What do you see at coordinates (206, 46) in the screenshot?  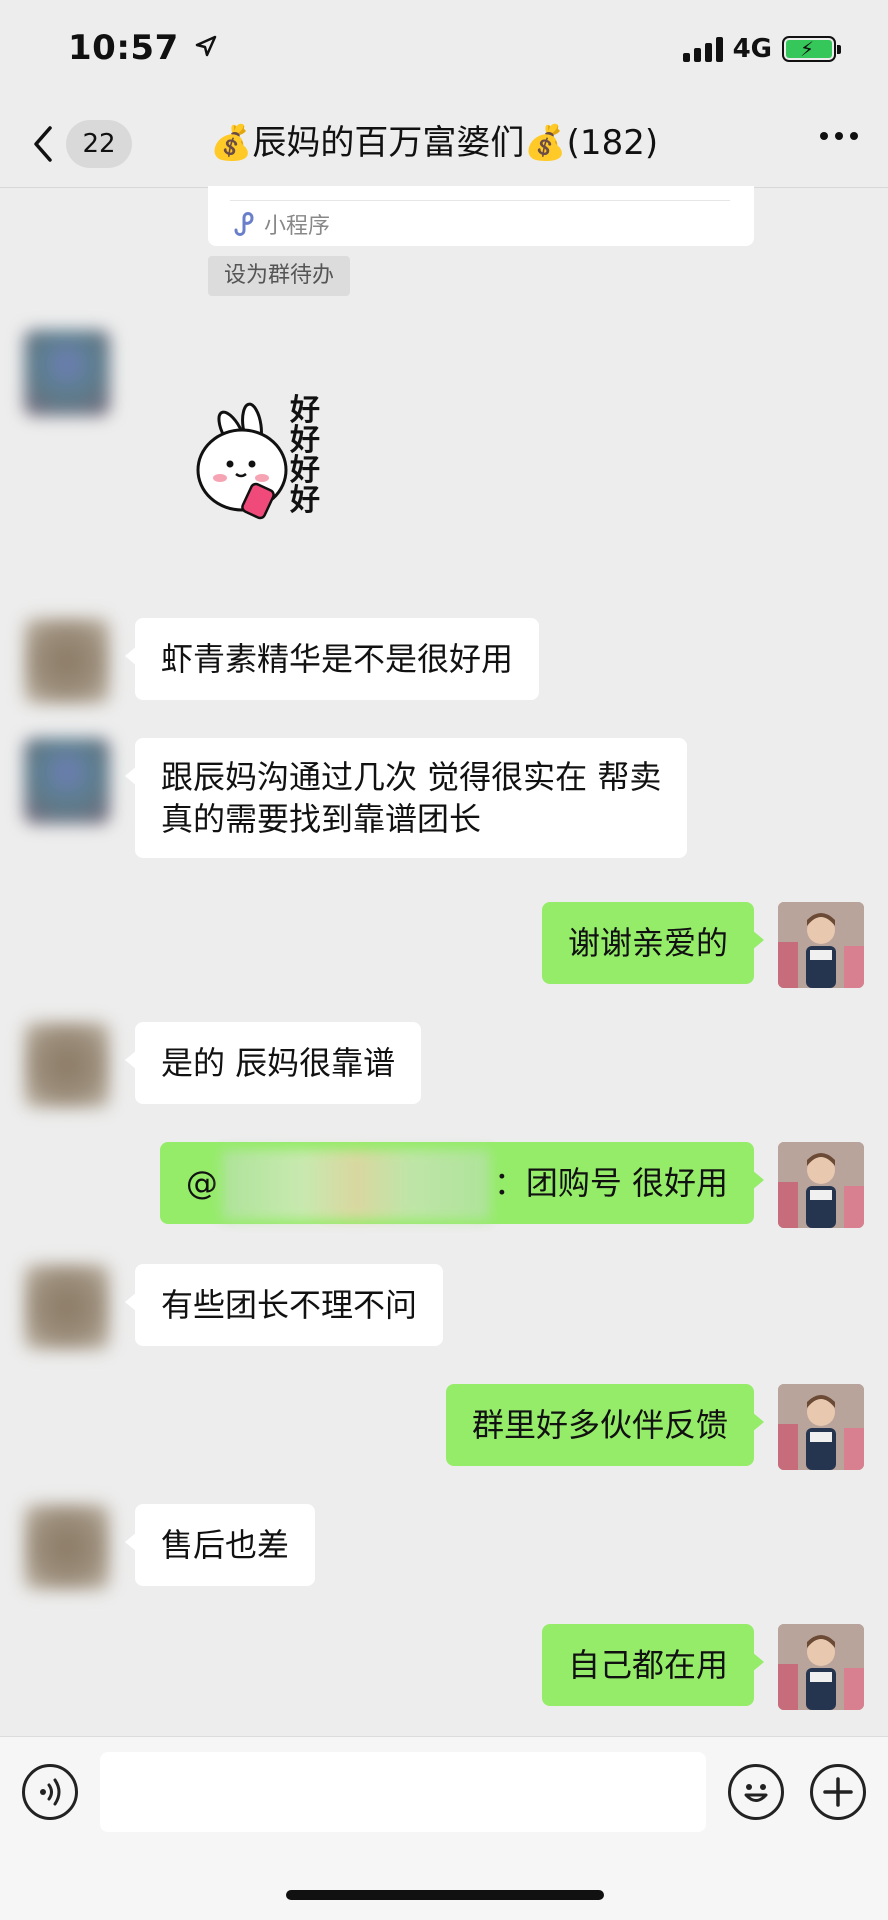 I see `location-arrow-icon` at bounding box center [206, 46].